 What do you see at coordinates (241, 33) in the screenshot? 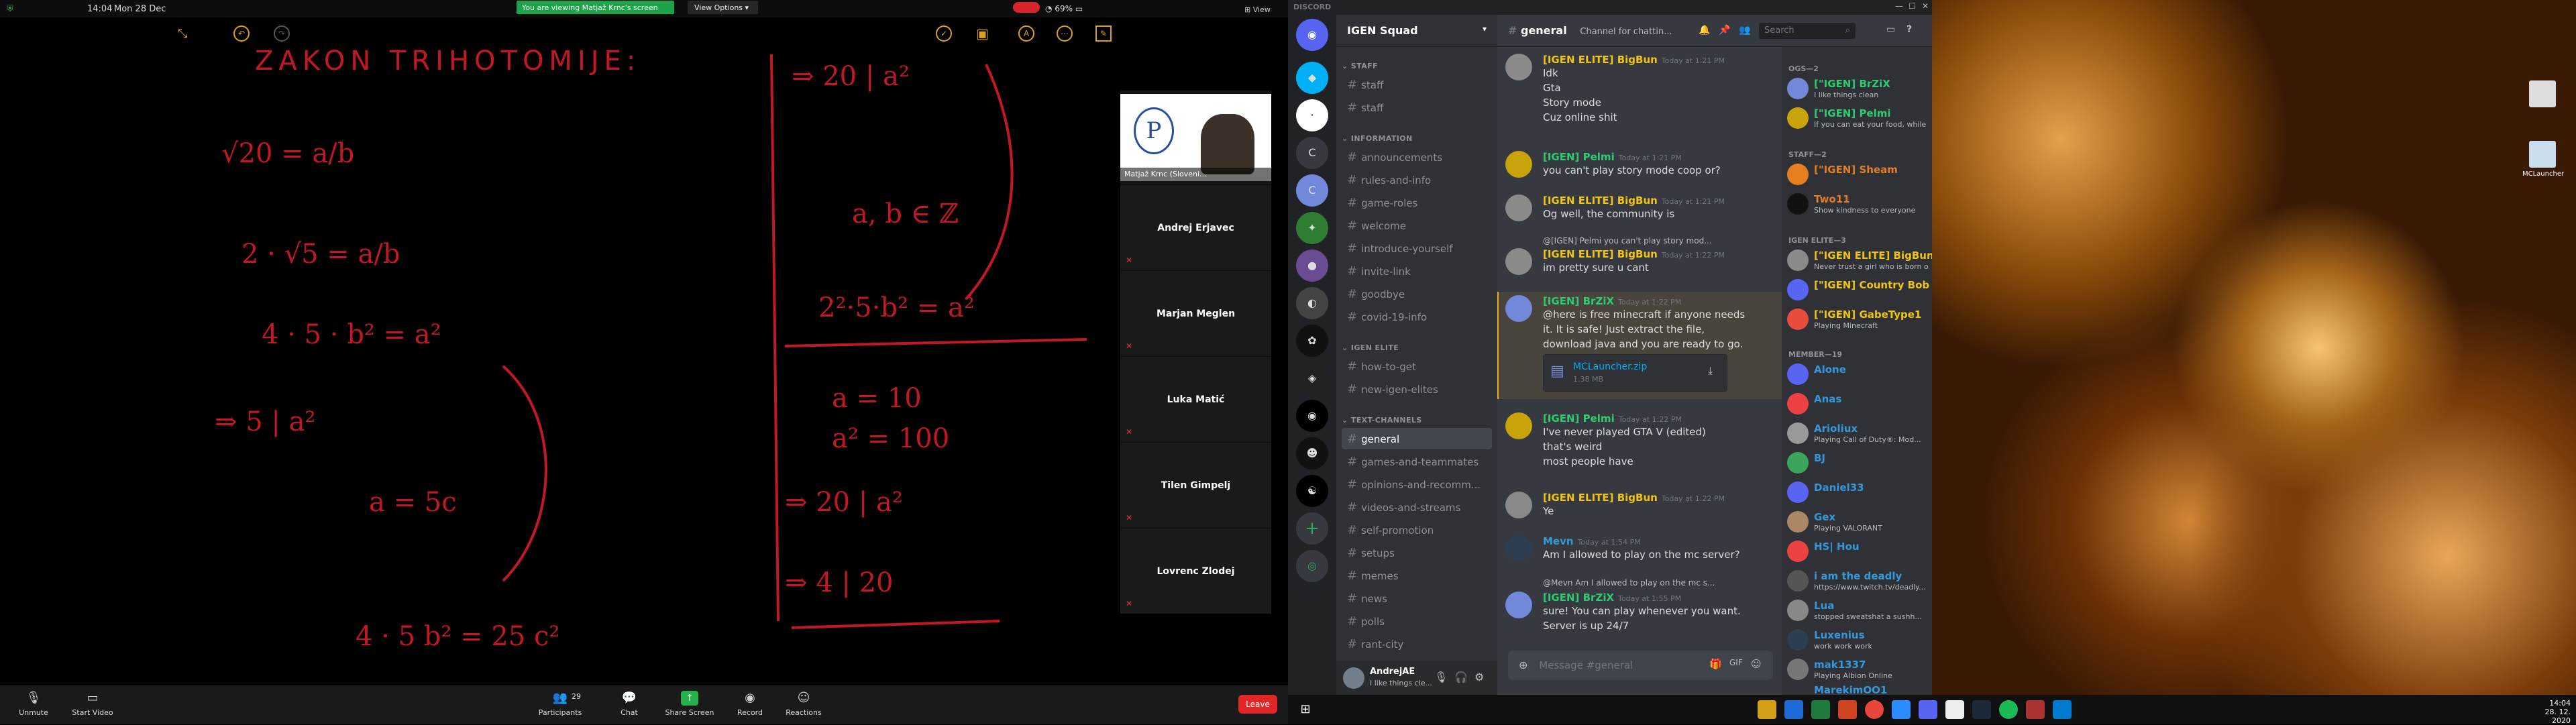
I see `undo-icon: ↶` at bounding box center [241, 33].